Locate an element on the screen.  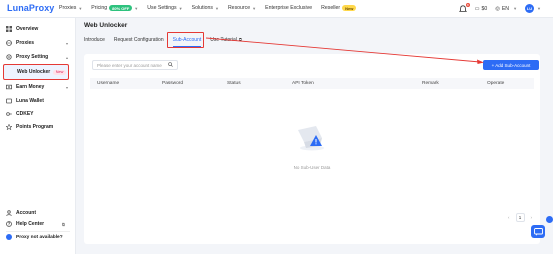
user-menu: LU ▼ is located at coordinates (533, 8).